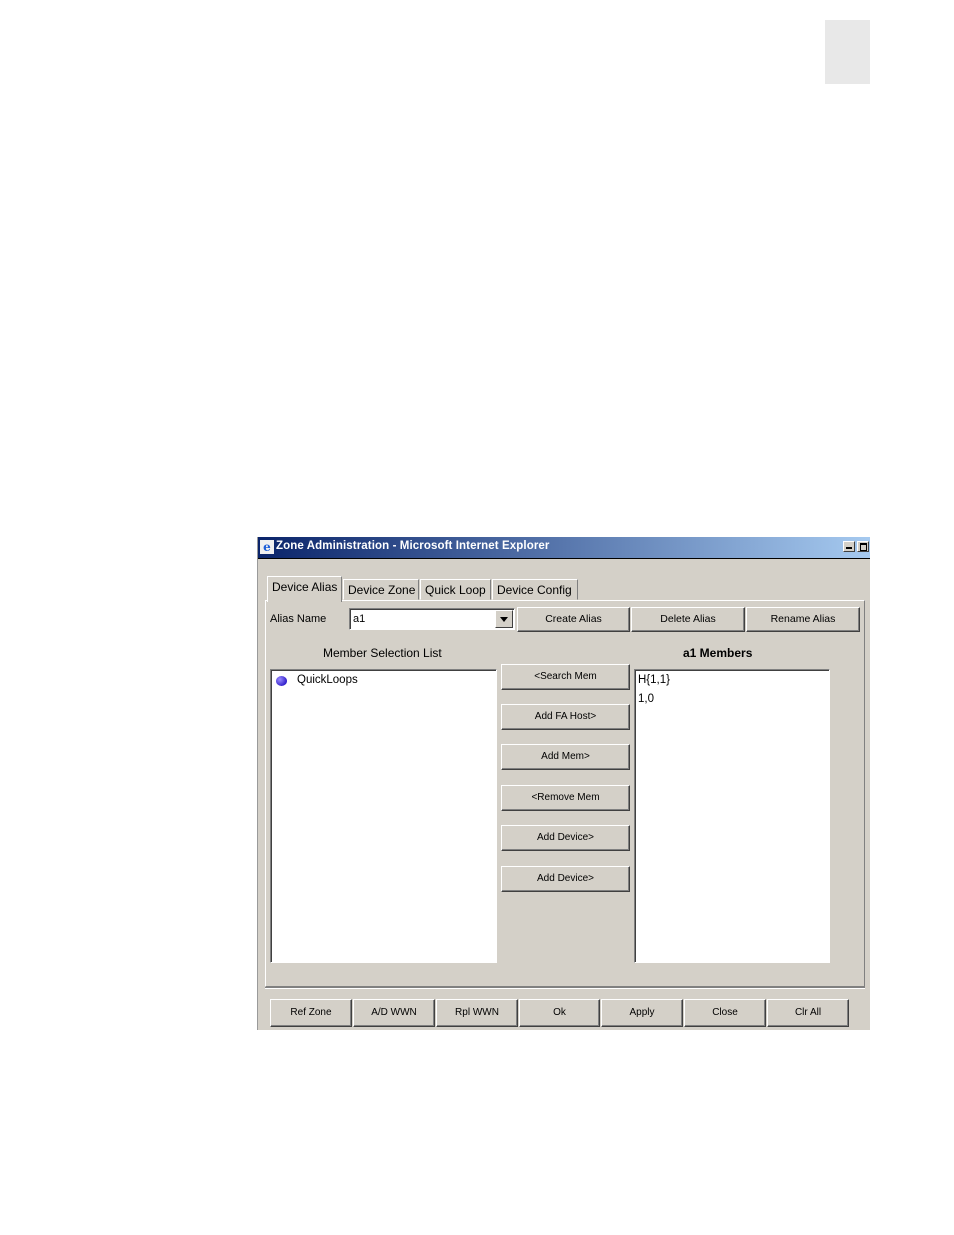 The width and height of the screenshot is (954, 1235). Describe the element at coordinates (504, 619) in the screenshot. I see `chevron-down-icon` at that location.